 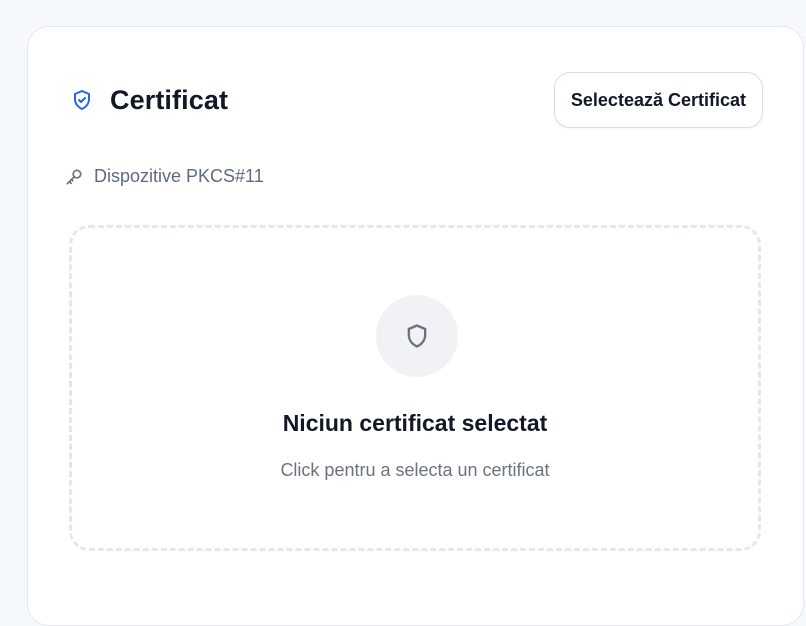 What do you see at coordinates (417, 336) in the screenshot?
I see `shield-icon` at bounding box center [417, 336].